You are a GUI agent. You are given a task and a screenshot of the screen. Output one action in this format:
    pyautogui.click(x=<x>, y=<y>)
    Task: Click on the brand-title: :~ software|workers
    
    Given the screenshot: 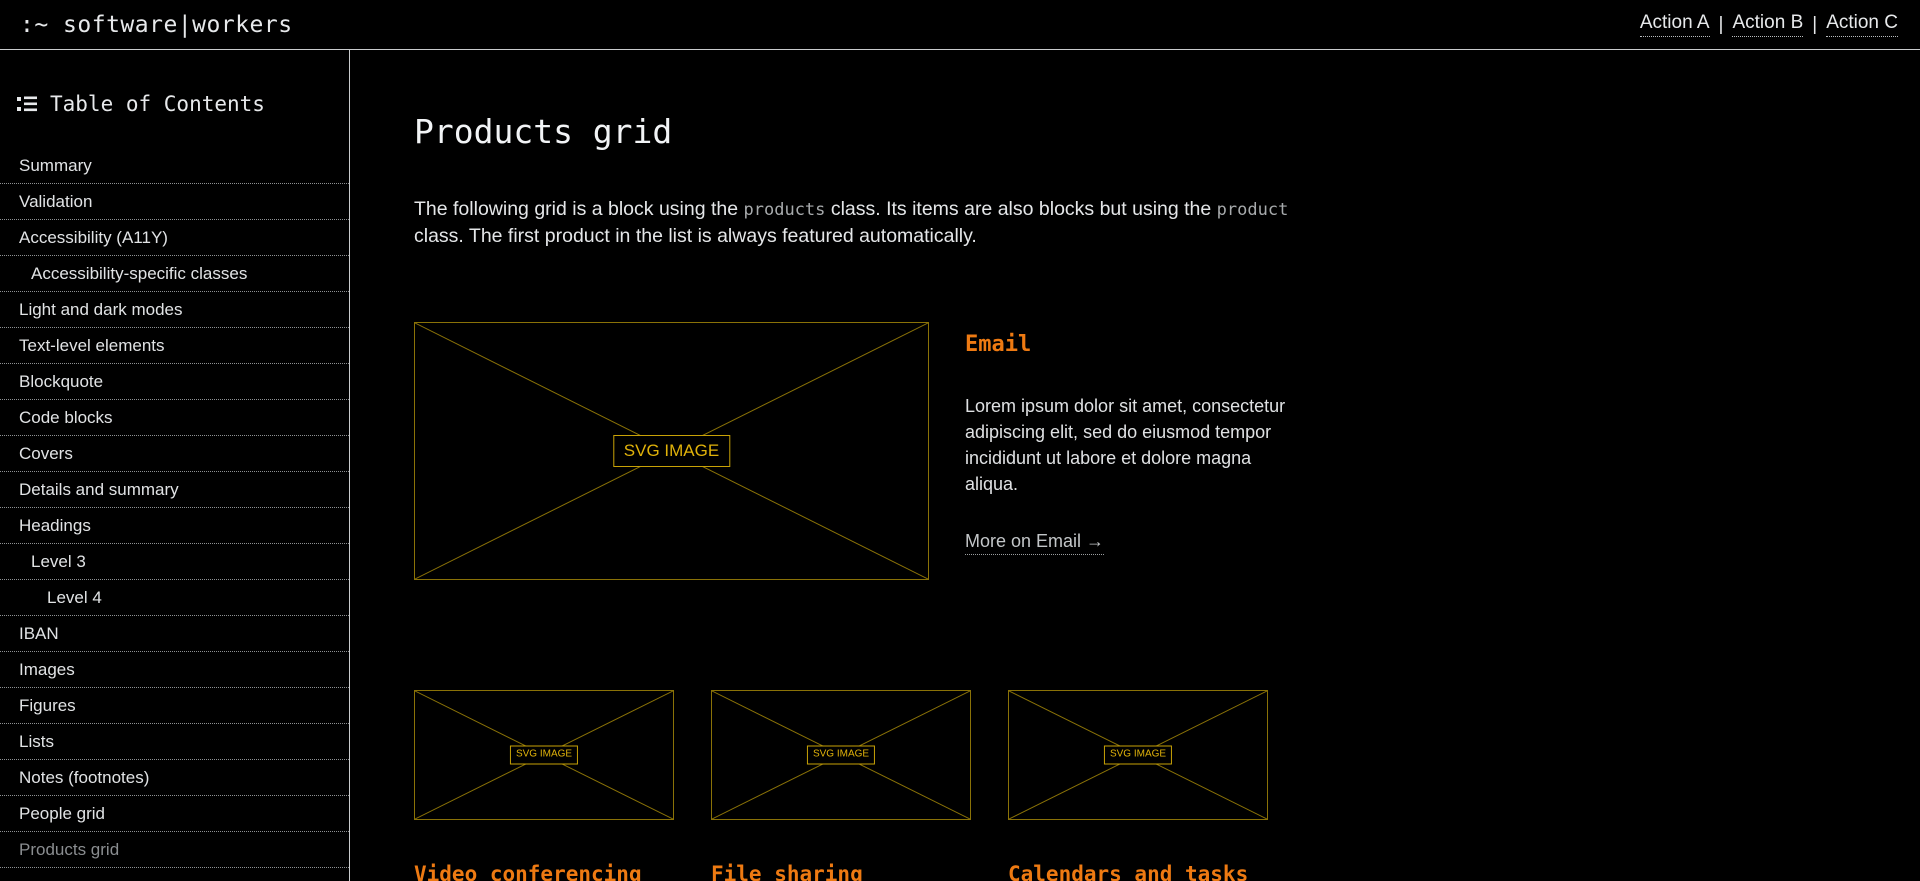 What is the action you would take?
    pyautogui.click(x=156, y=24)
    